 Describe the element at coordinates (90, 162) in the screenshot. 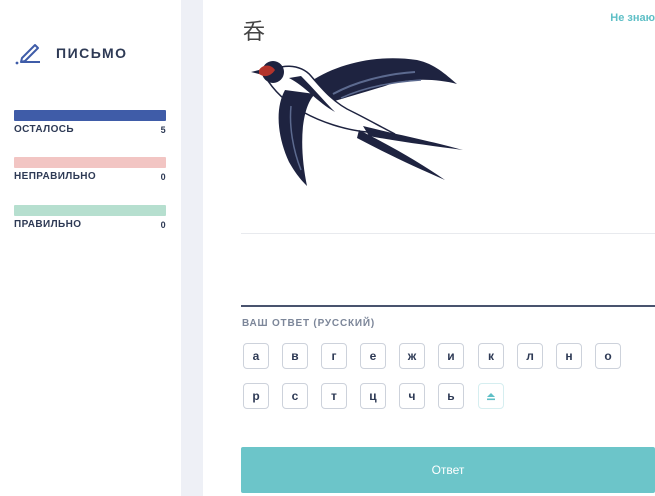

I see `stat-incorrect-bar` at that location.